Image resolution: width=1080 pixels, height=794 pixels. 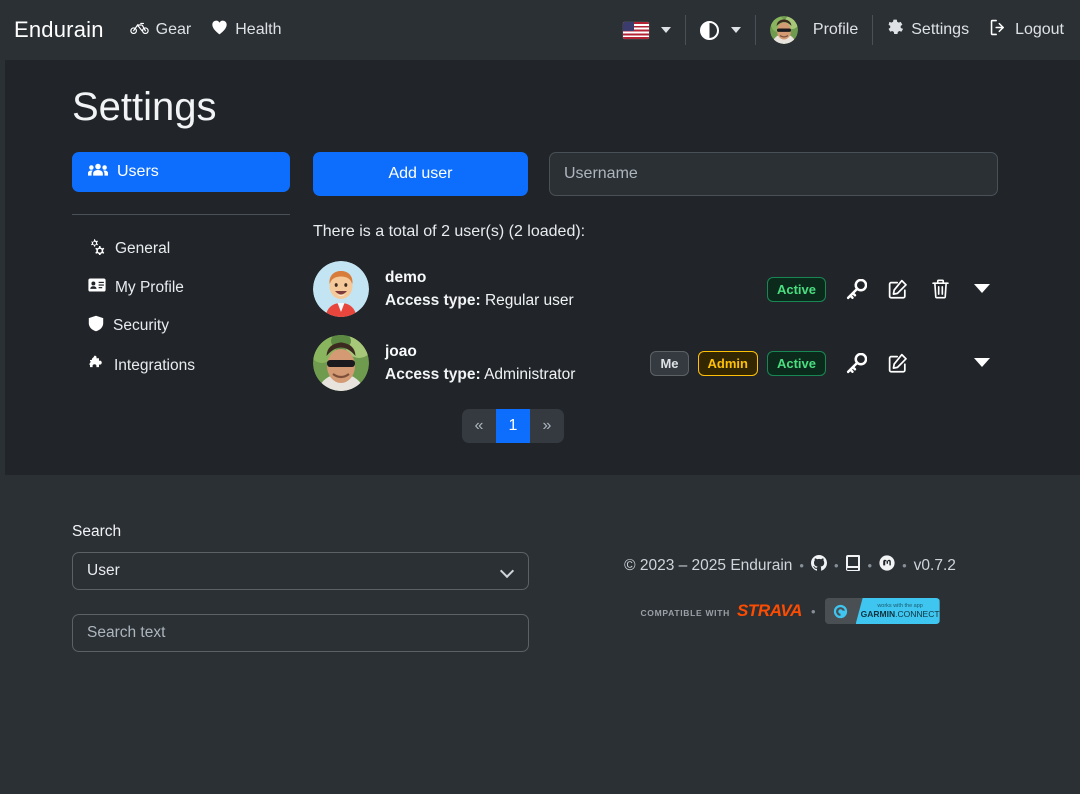 I want to click on sidebar-divider, so click(x=181, y=214).